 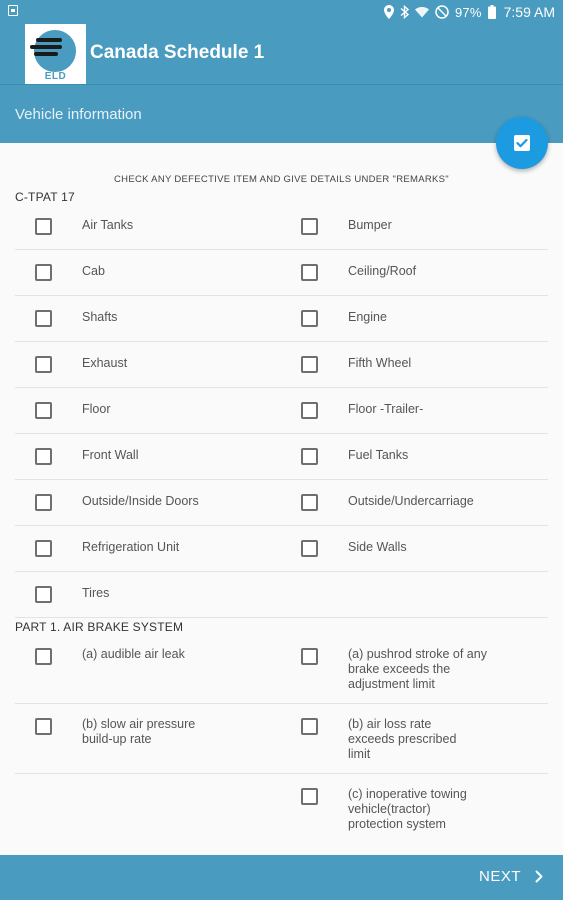 I want to click on checklist-row: Air Tanks Bumper, so click(x=281, y=227).